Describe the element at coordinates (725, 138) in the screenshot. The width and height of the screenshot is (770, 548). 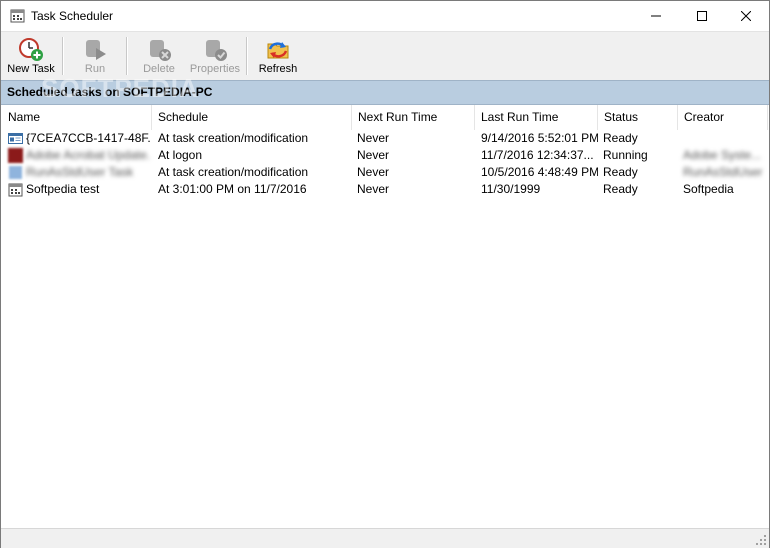
I see `task-creator` at that location.